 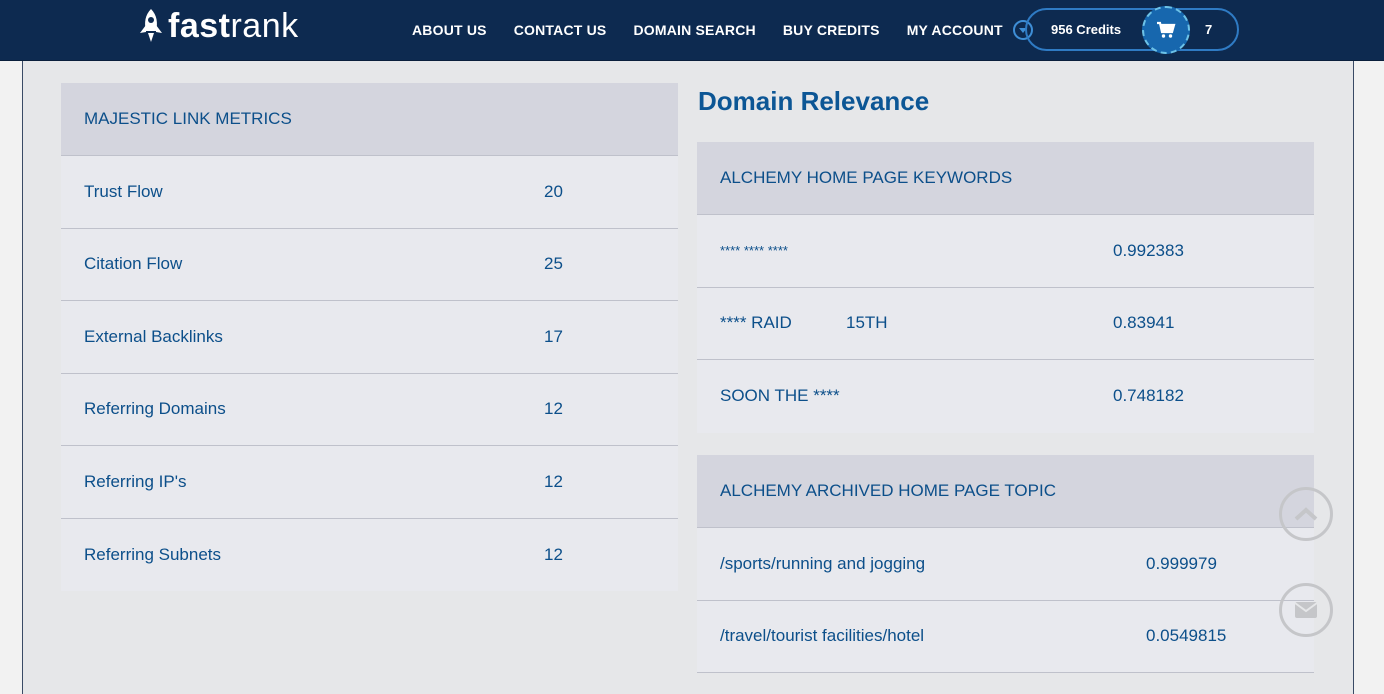 What do you see at coordinates (153, 336) in the screenshot?
I see `metric-label: External Backlinks` at bounding box center [153, 336].